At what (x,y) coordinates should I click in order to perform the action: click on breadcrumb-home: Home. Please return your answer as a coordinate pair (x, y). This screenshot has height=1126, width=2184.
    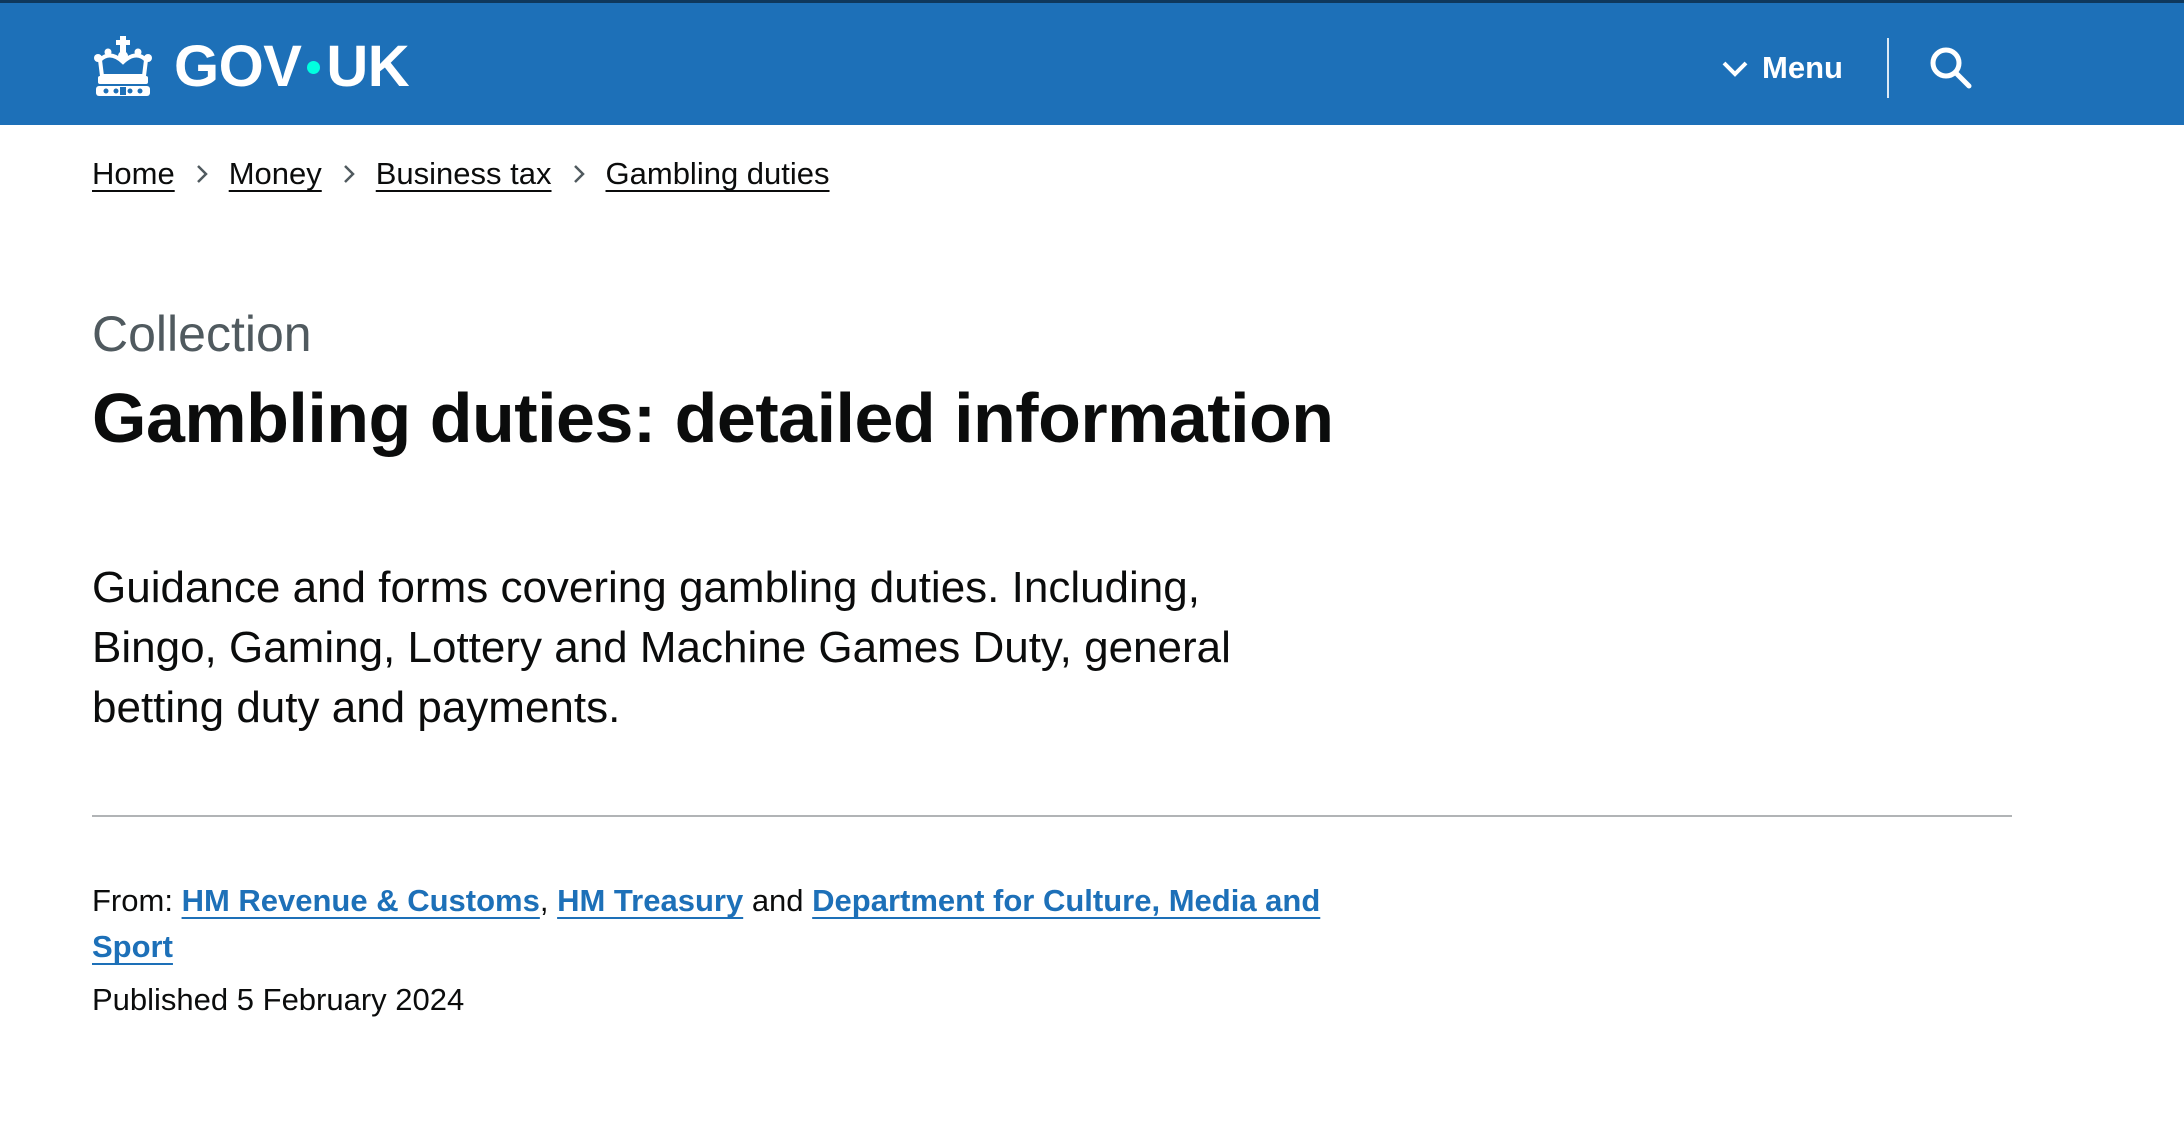
    Looking at the image, I should click on (133, 174).